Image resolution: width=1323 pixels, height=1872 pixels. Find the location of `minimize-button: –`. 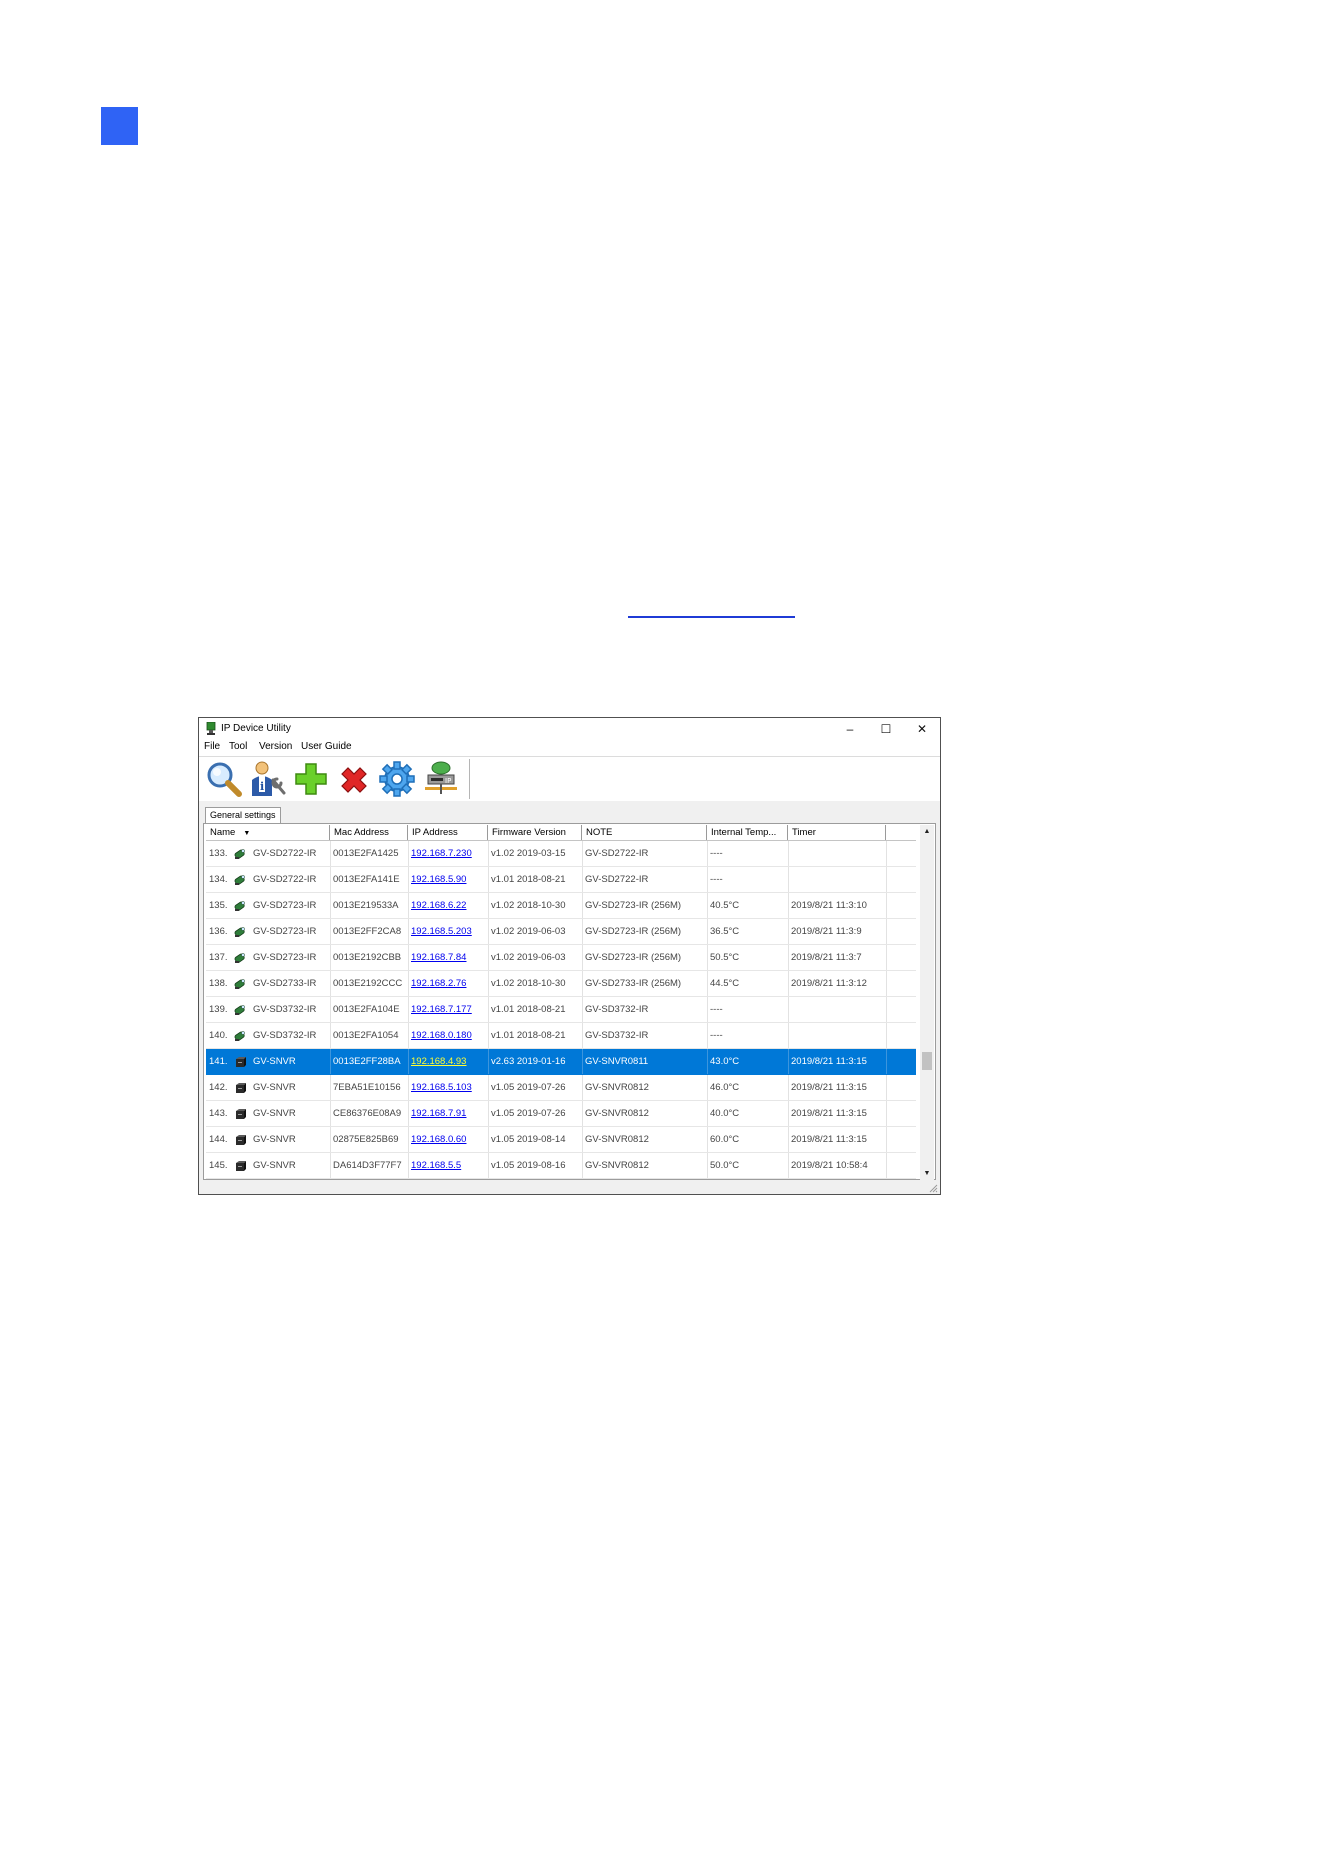

minimize-button: – is located at coordinates (850, 729).